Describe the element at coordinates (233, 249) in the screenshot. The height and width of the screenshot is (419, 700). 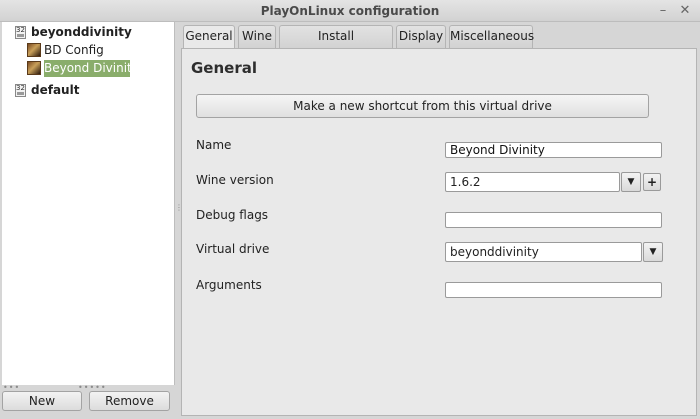
I see `virtual-drive-label: Virtual drive` at that location.